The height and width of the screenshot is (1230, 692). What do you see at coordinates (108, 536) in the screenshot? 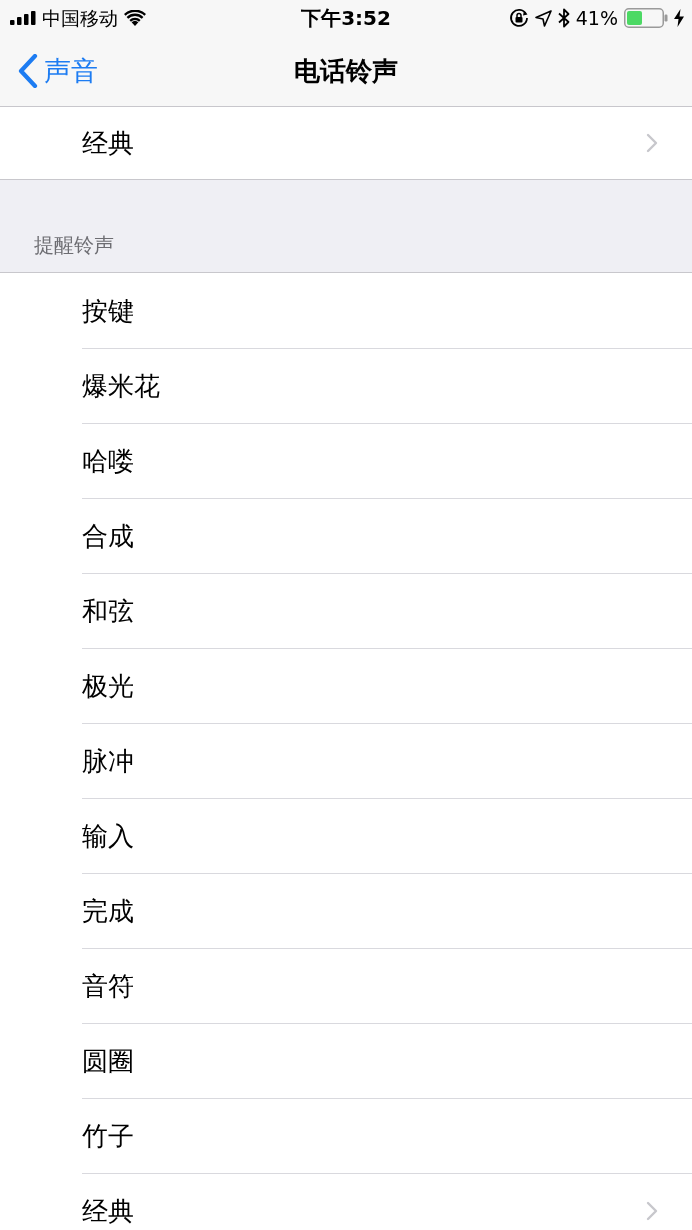
I see `ringtone-label: 合成` at bounding box center [108, 536].